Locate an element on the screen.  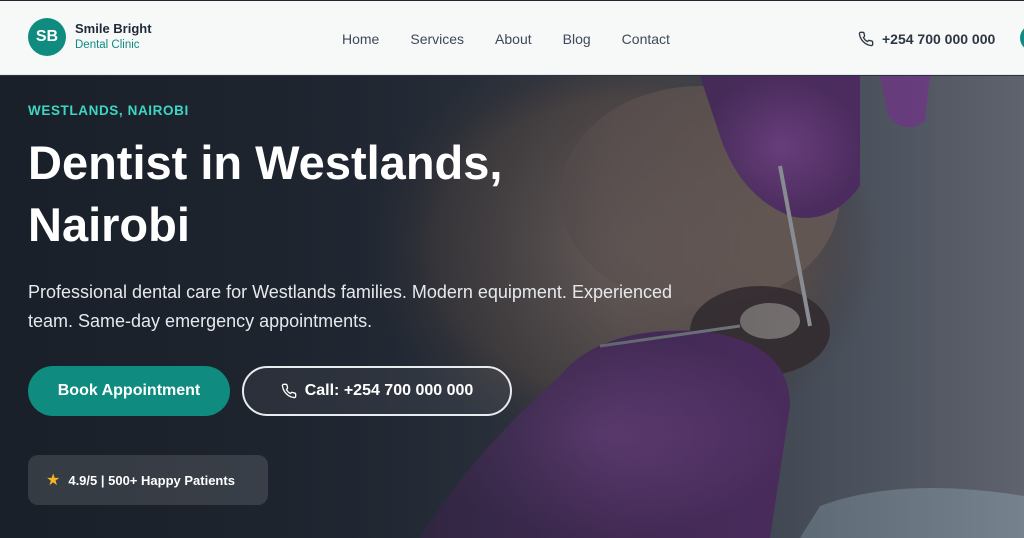
book-appointment-button: Book Appointment is located at coordinates (129, 391).